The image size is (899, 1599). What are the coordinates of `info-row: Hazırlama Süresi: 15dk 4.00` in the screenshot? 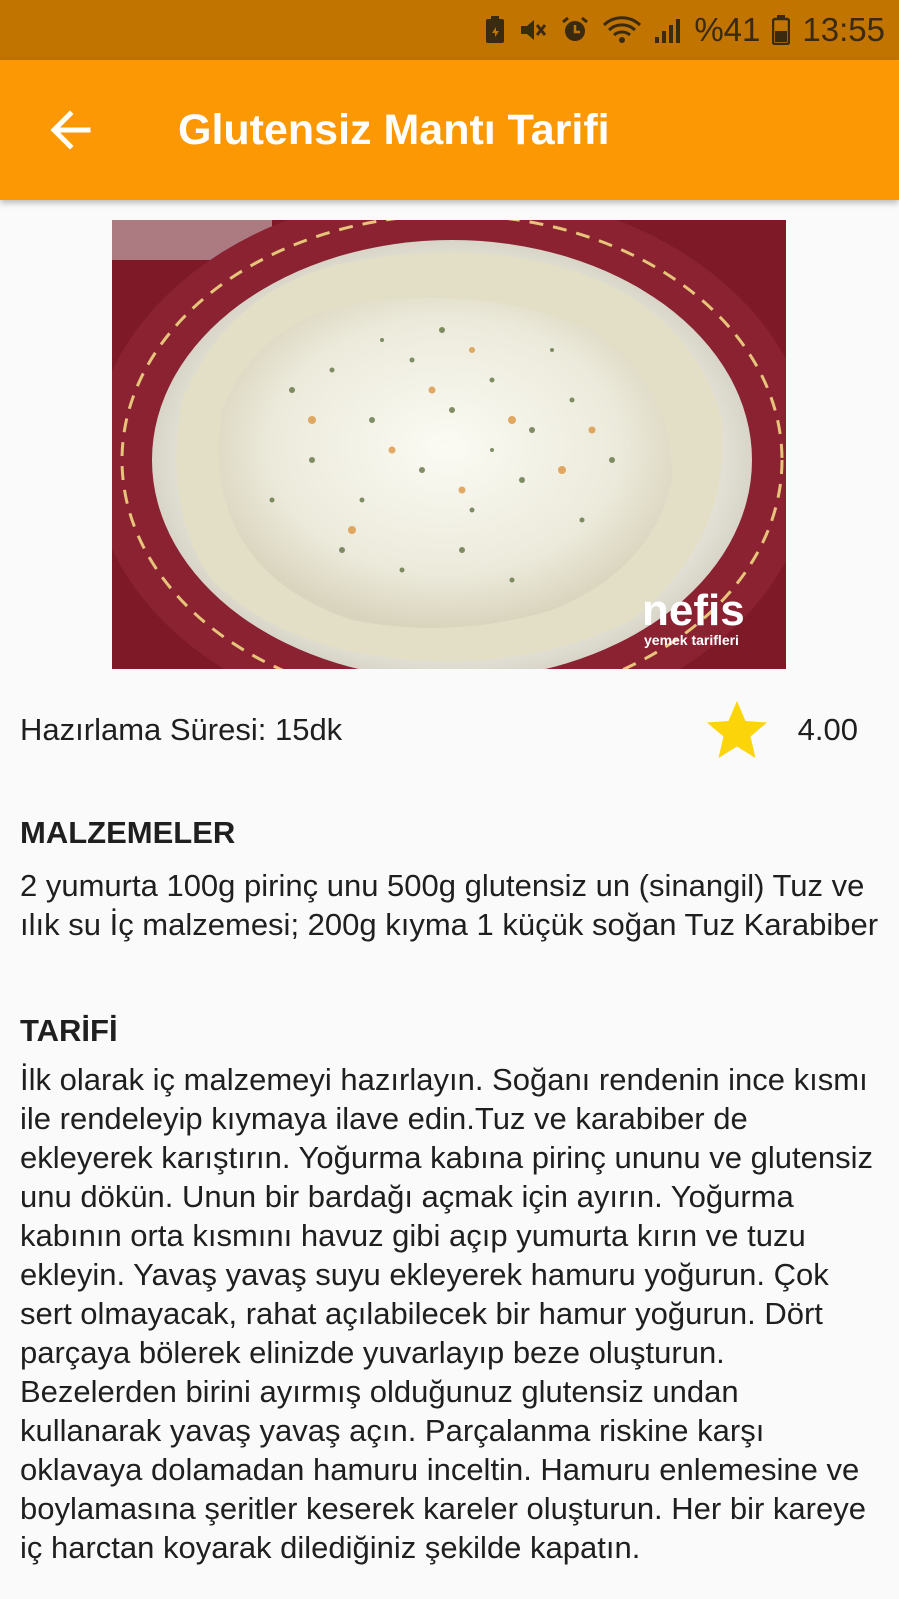 It's located at (450, 730).